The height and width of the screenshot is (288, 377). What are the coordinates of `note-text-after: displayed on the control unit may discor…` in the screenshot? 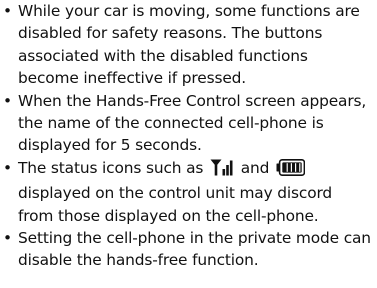 It's located at (175, 204).